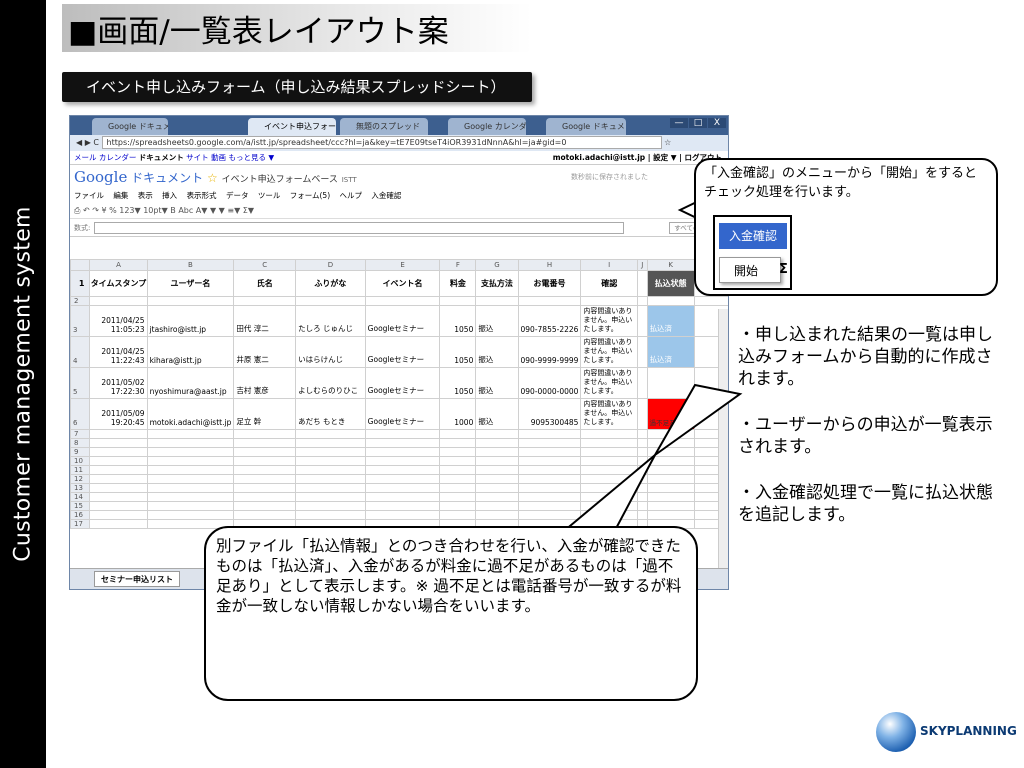 The height and width of the screenshot is (768, 1024). What do you see at coordinates (865, 504) in the screenshot?
I see `bullet-item: ・入金確認処理で一覧に払込状態を追記します。` at bounding box center [865, 504].